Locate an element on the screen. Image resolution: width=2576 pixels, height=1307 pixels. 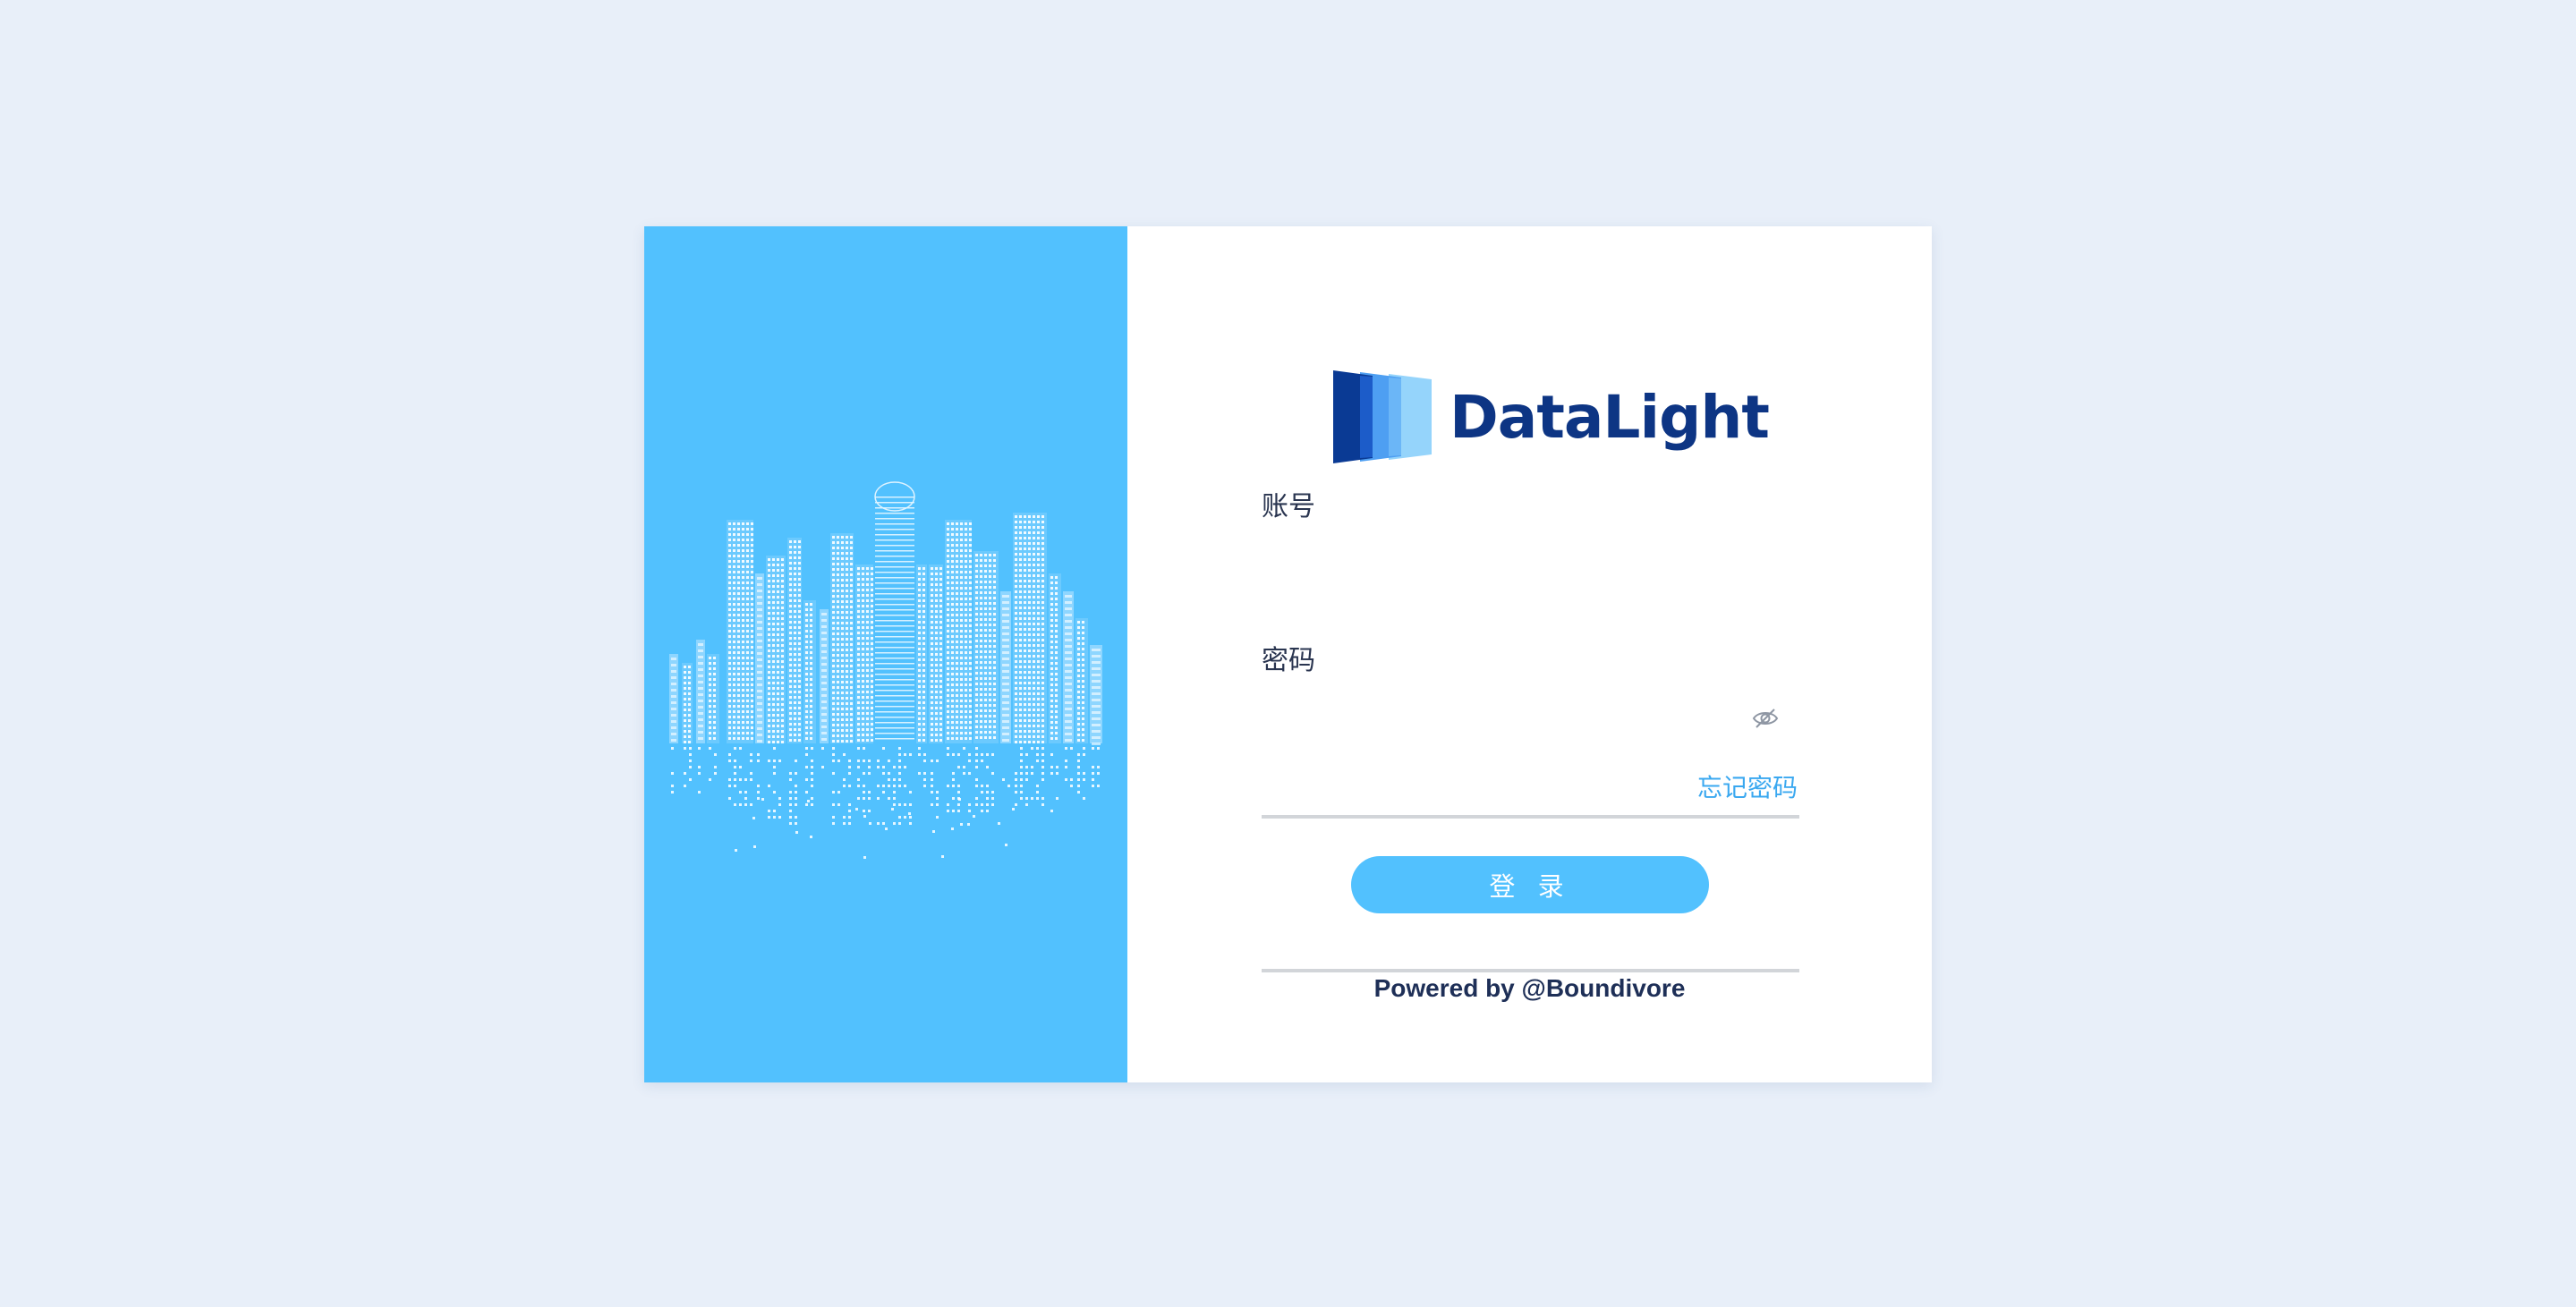
brand-logo: DataLight is located at coordinates (1551, 417).